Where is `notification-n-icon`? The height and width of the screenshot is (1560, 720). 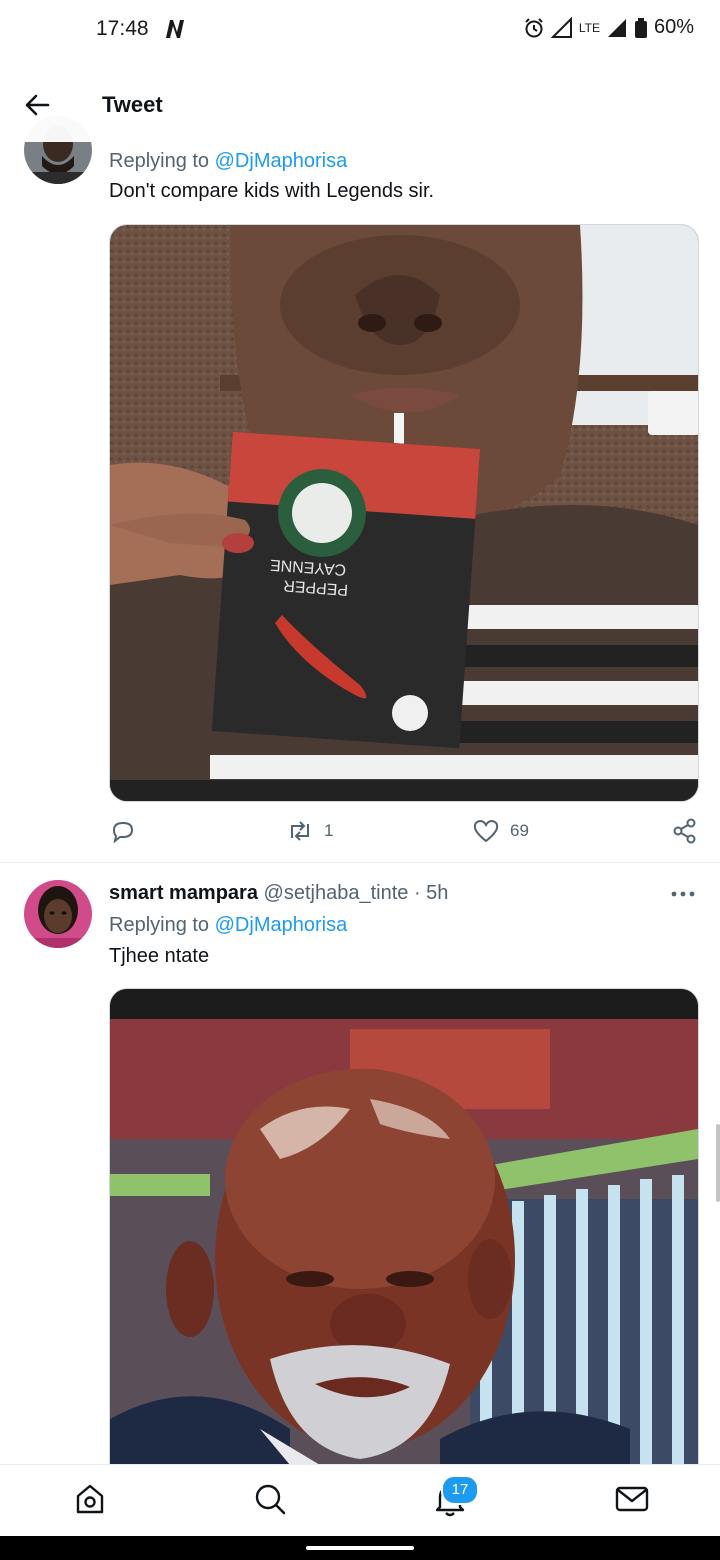 notification-n-icon is located at coordinates (175, 29).